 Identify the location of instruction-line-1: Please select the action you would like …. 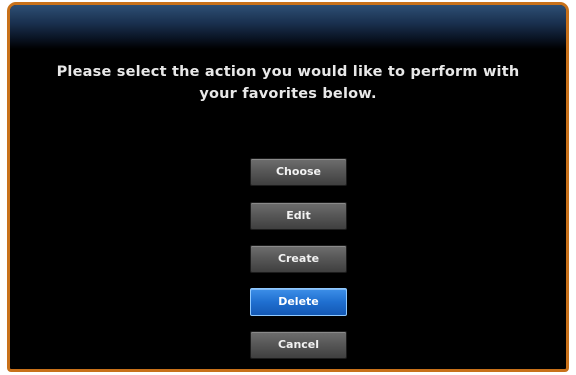
(288, 72).